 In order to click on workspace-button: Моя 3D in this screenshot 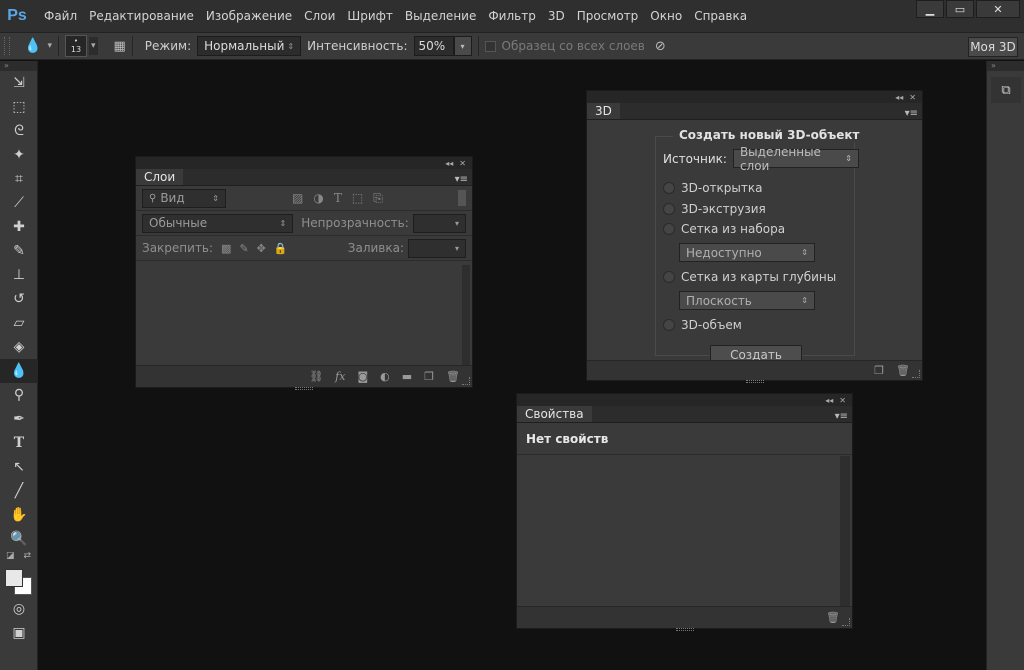, I will do `click(993, 47)`.